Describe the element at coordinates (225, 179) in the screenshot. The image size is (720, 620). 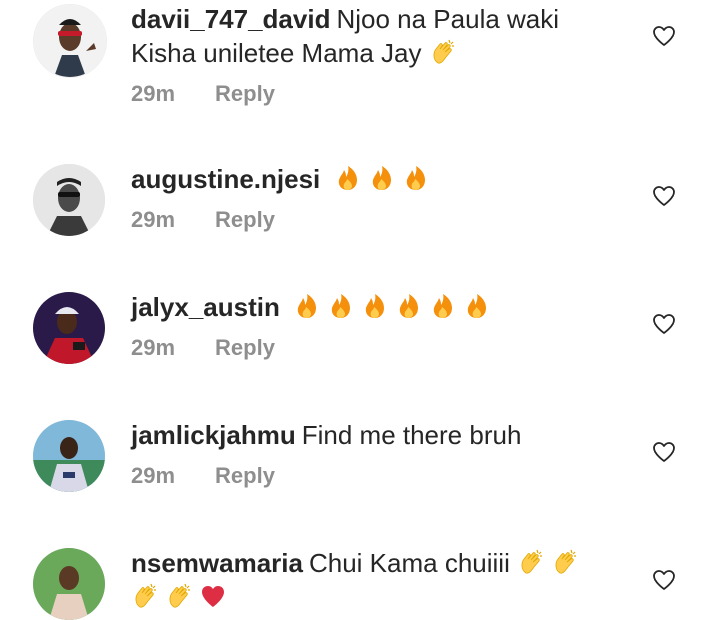
I see `comment-username: augustine.njesi` at that location.